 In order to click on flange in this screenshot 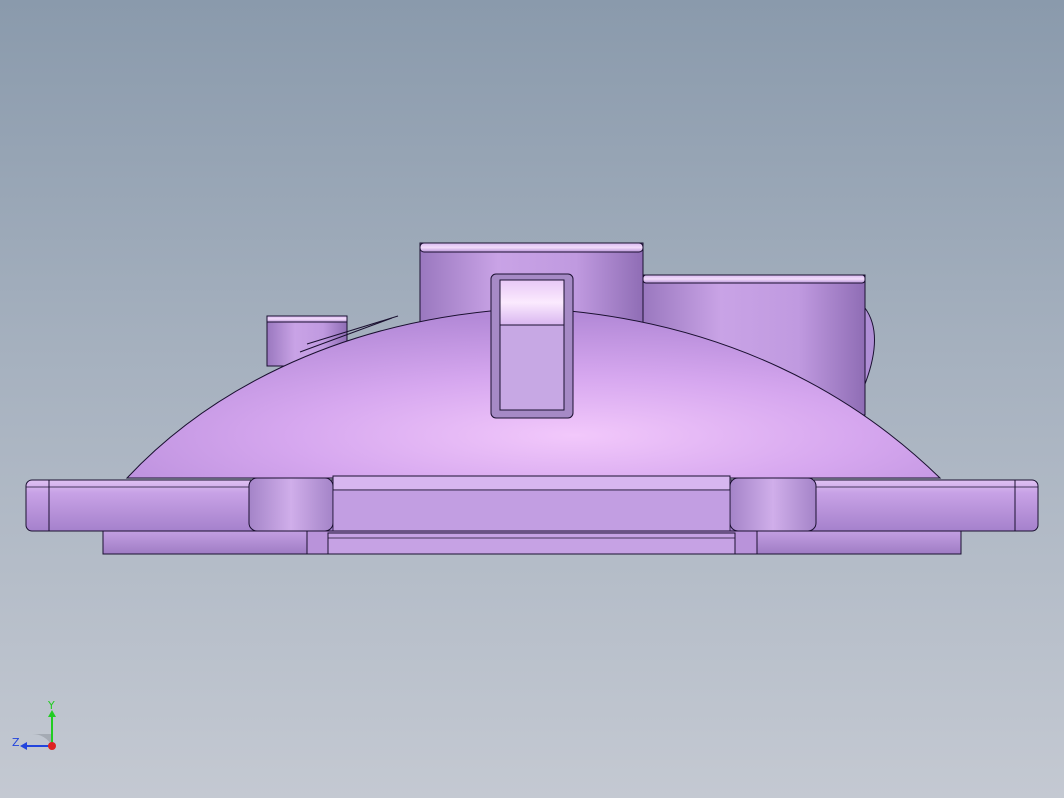, I will do `click(532, 503)`.